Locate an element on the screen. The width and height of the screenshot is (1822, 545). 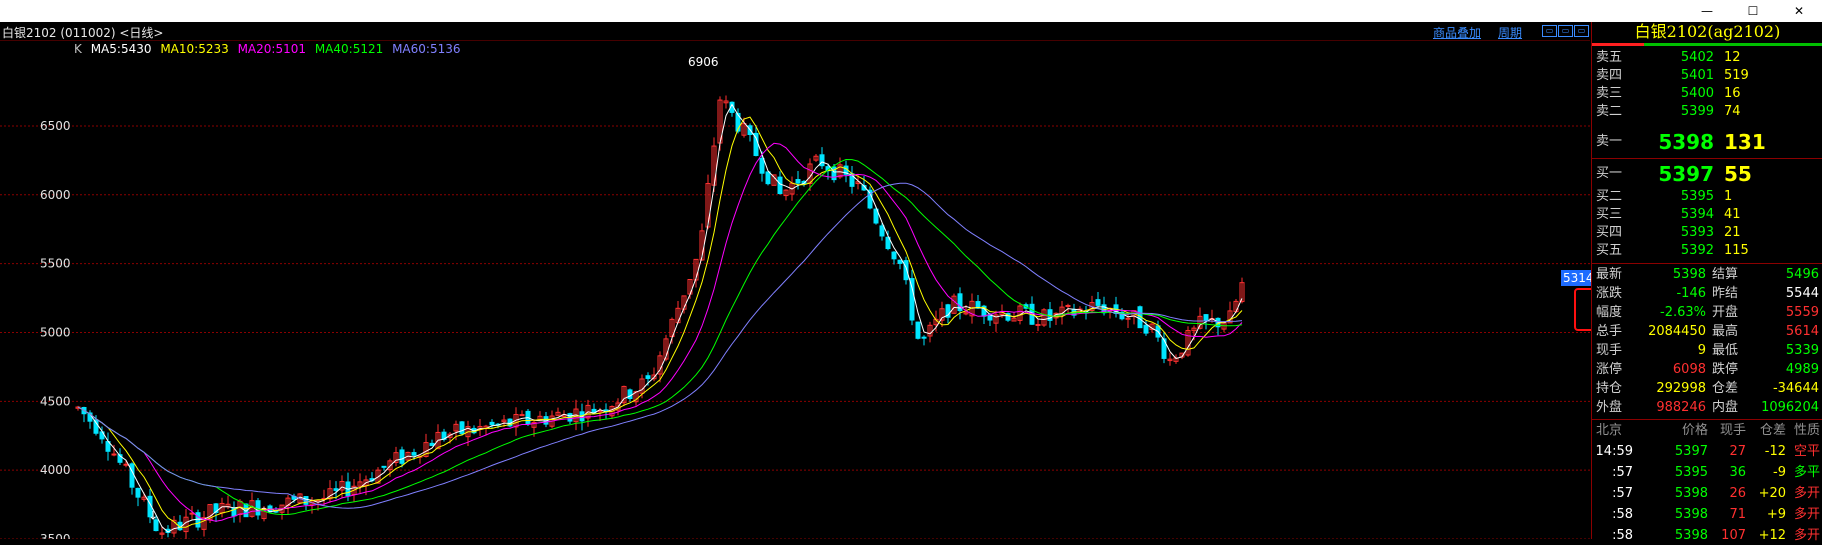
stat-label-2: 昨结 is located at coordinates (1725, 293).